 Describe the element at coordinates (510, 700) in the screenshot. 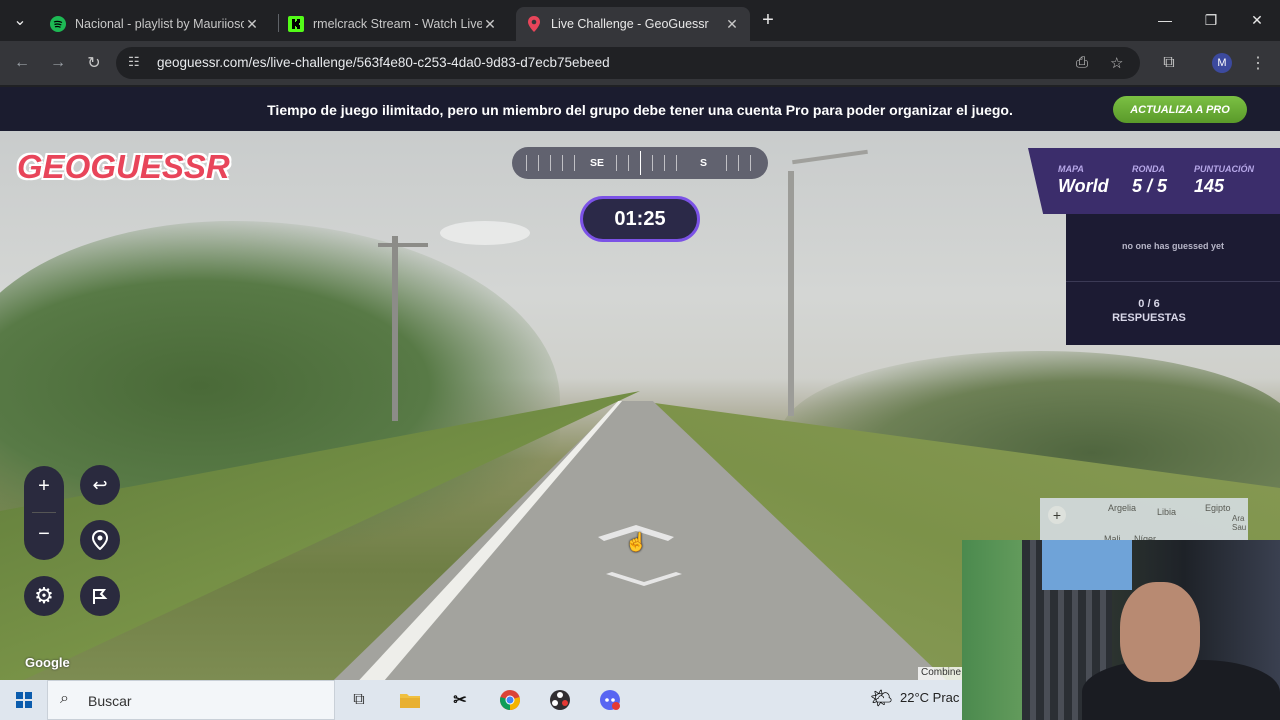

I see `chrome-icon` at that location.